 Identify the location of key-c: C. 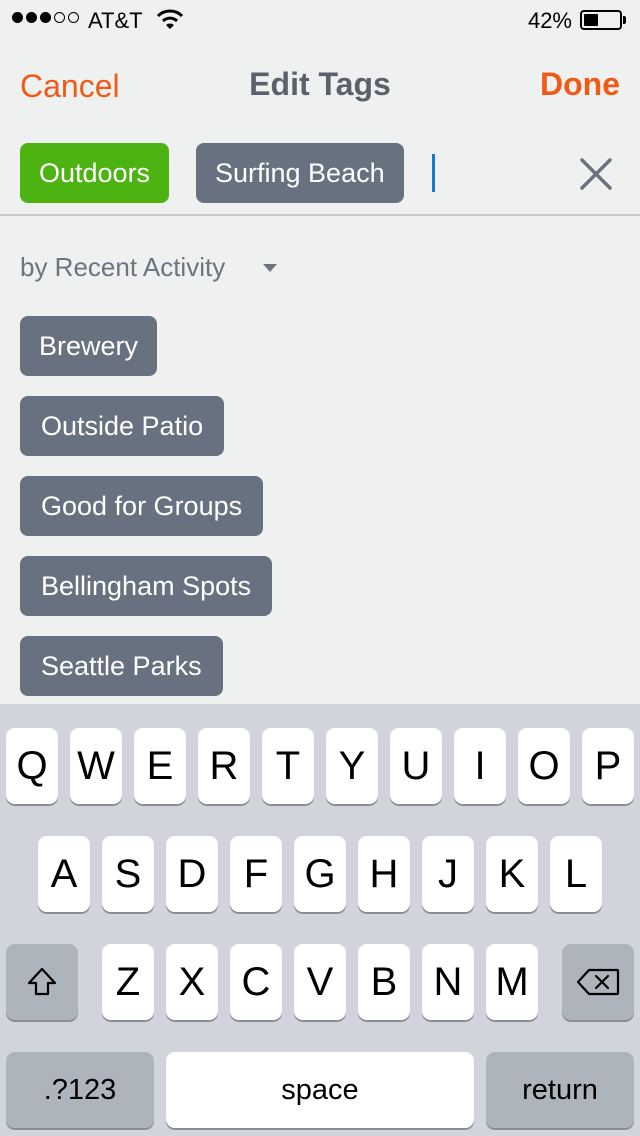
(256, 982).